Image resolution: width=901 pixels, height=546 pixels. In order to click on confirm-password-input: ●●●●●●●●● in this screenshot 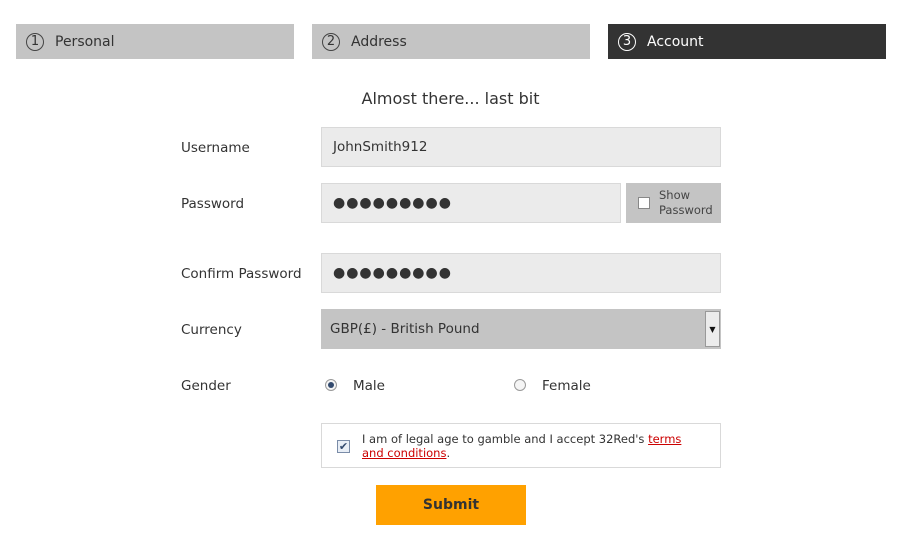, I will do `click(521, 273)`.